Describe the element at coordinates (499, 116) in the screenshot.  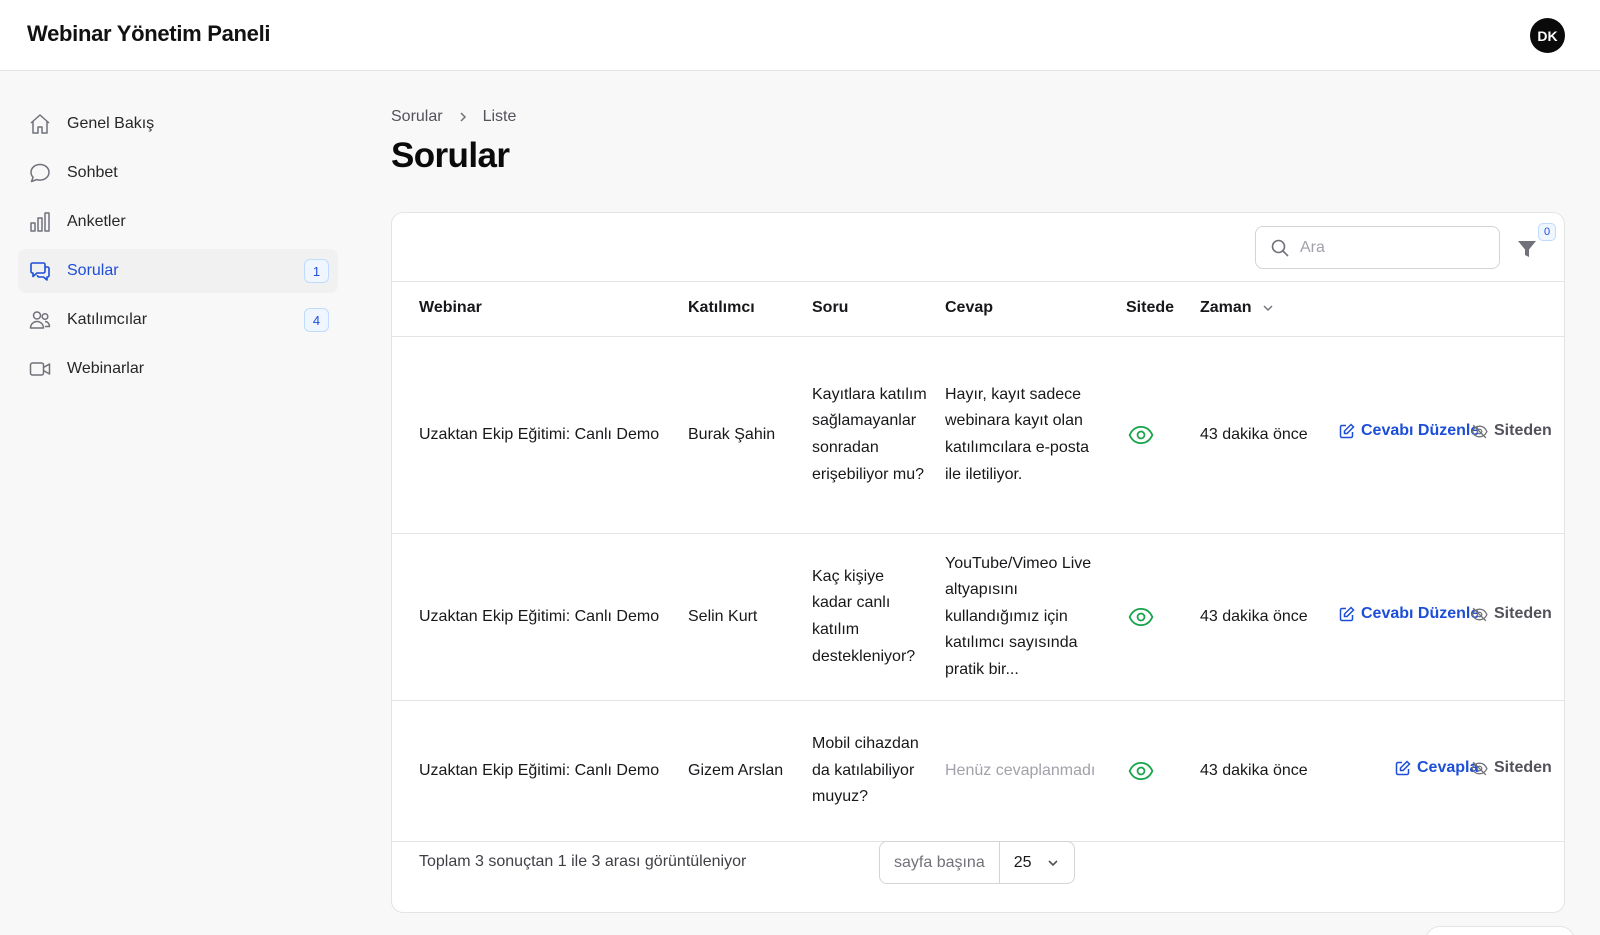
I see `breadcrumb-current: Liste` at that location.